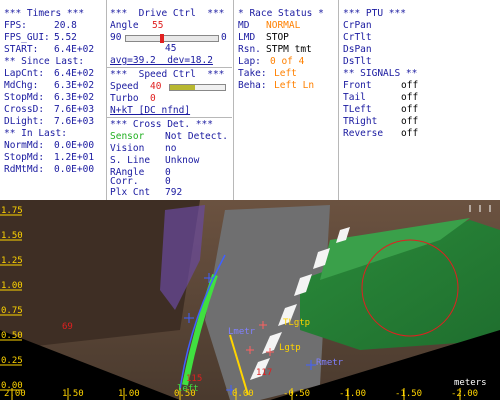 This screenshot has width=500, height=400. I want to click on signal-label: Front, so click(357, 85).